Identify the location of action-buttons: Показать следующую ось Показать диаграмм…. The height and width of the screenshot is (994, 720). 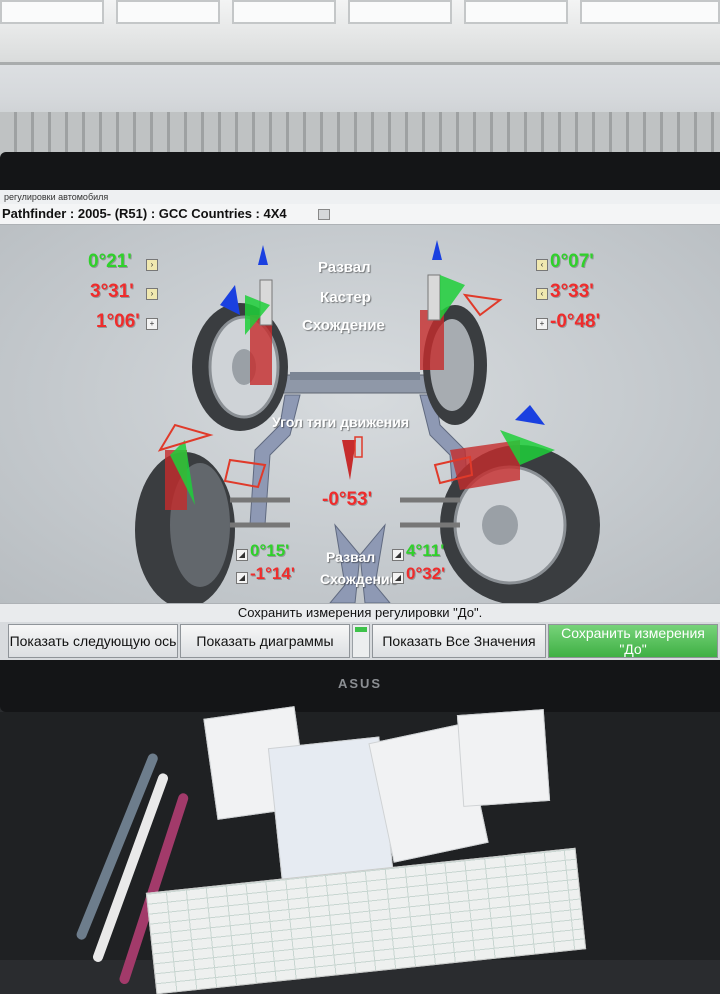
(360, 641).